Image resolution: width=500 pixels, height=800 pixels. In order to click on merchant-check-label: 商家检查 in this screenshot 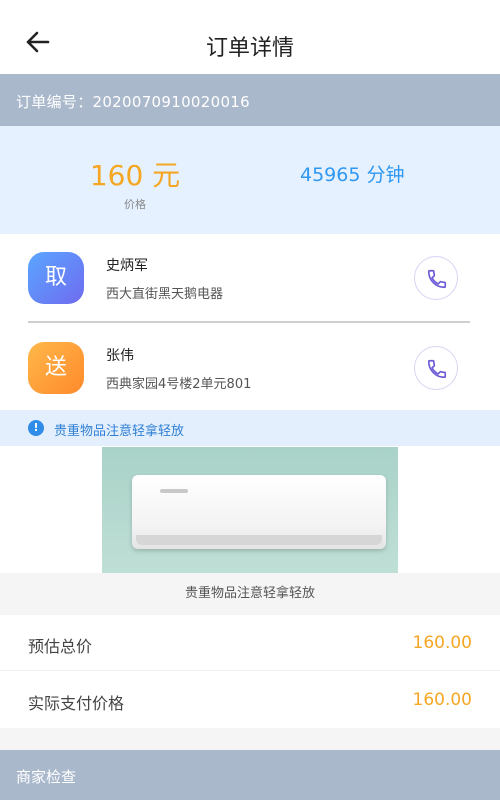, I will do `click(46, 777)`.